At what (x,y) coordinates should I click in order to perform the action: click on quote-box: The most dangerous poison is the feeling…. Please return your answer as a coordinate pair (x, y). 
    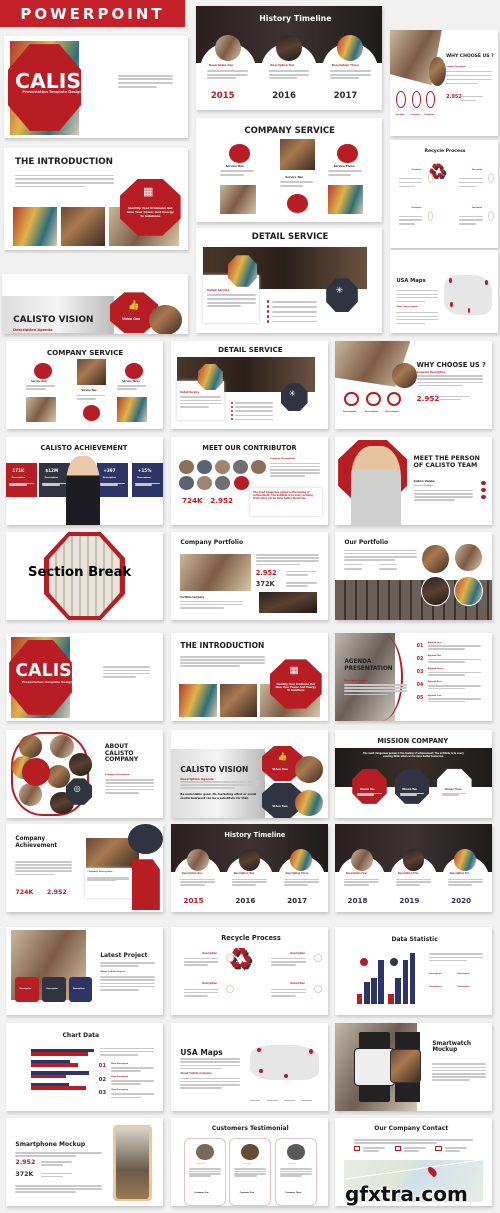
    Looking at the image, I should click on (285, 502).